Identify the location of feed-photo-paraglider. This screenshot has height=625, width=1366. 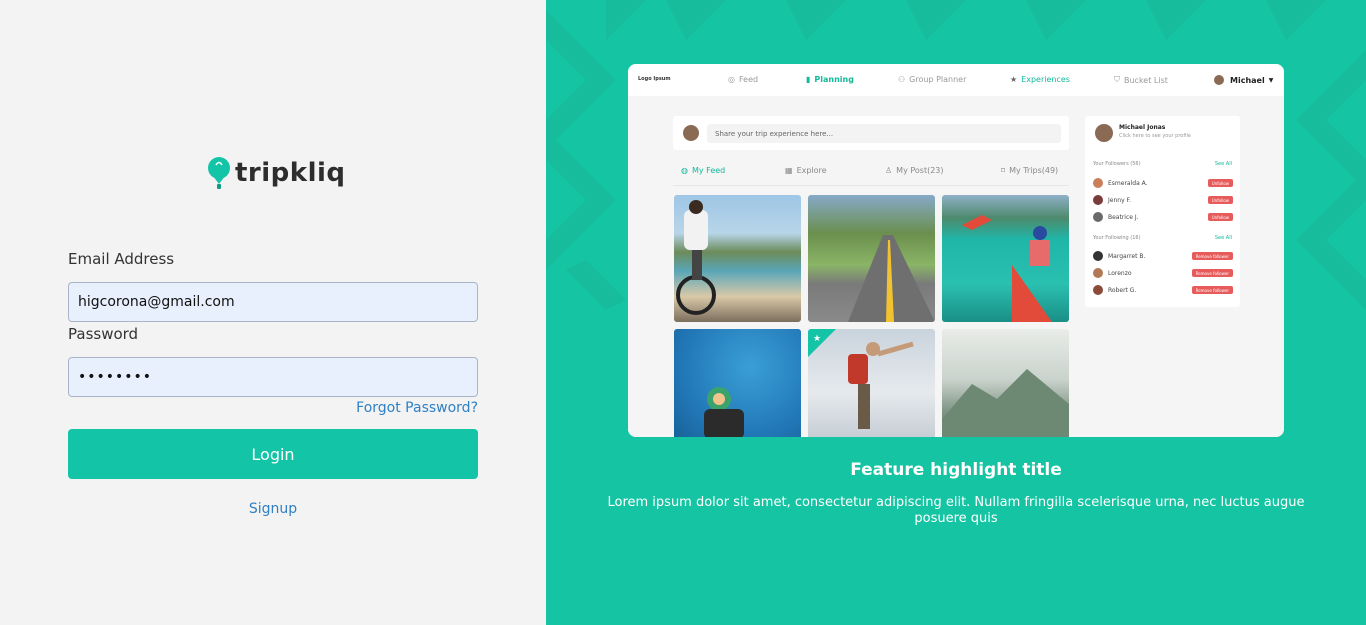
(737, 383).